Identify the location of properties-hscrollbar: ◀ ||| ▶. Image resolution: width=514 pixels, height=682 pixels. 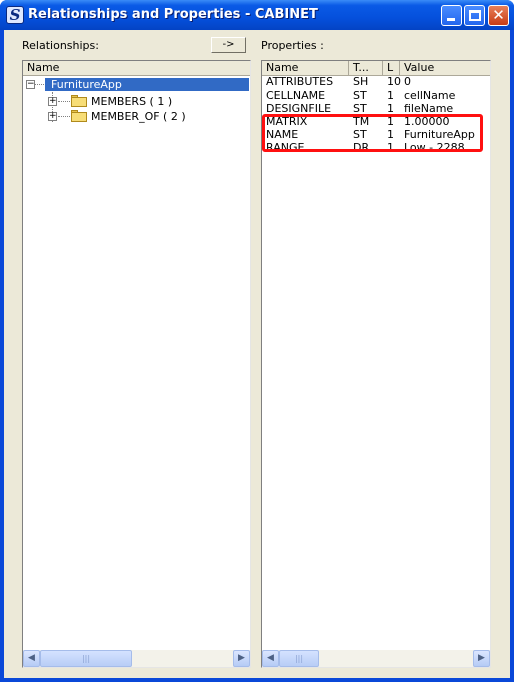
(376, 658).